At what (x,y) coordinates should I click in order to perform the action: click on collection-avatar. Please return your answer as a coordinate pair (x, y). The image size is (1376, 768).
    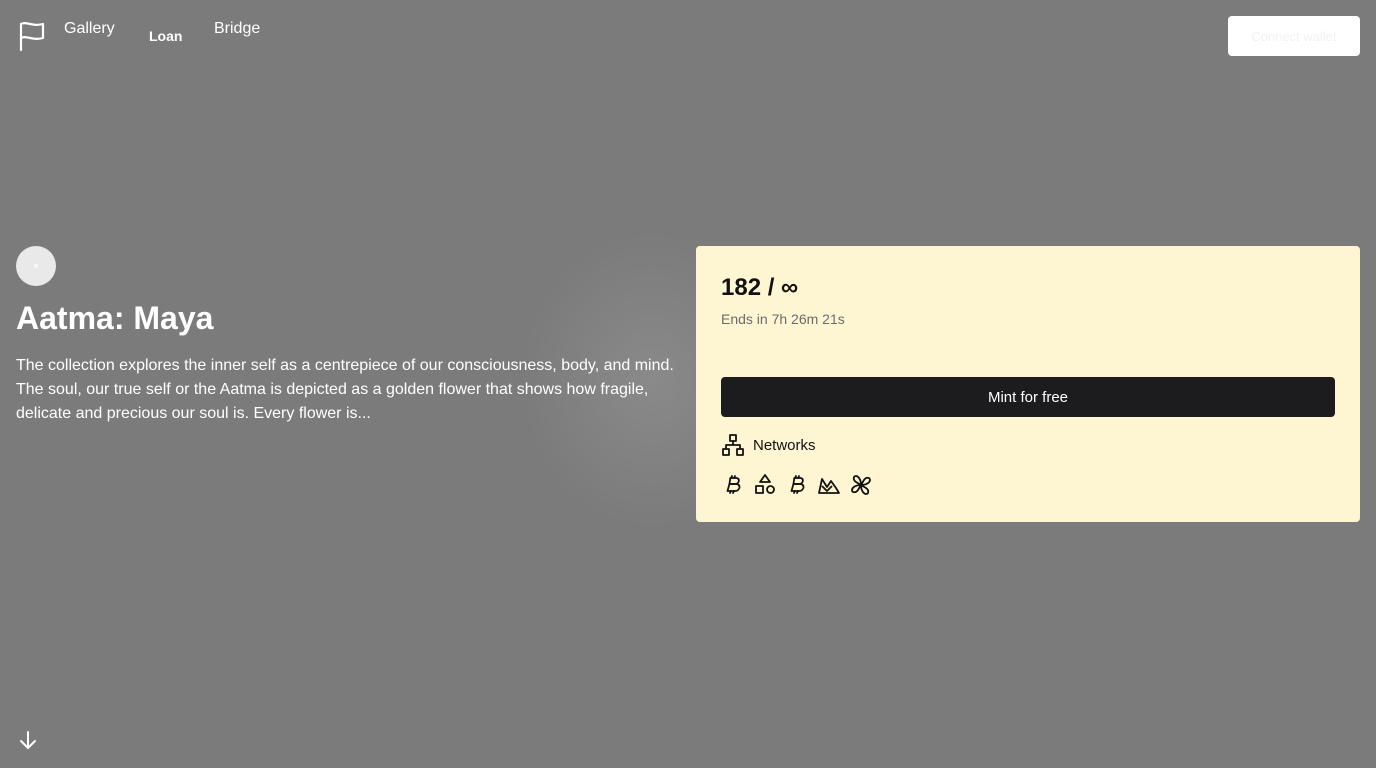
    Looking at the image, I should click on (36, 266).